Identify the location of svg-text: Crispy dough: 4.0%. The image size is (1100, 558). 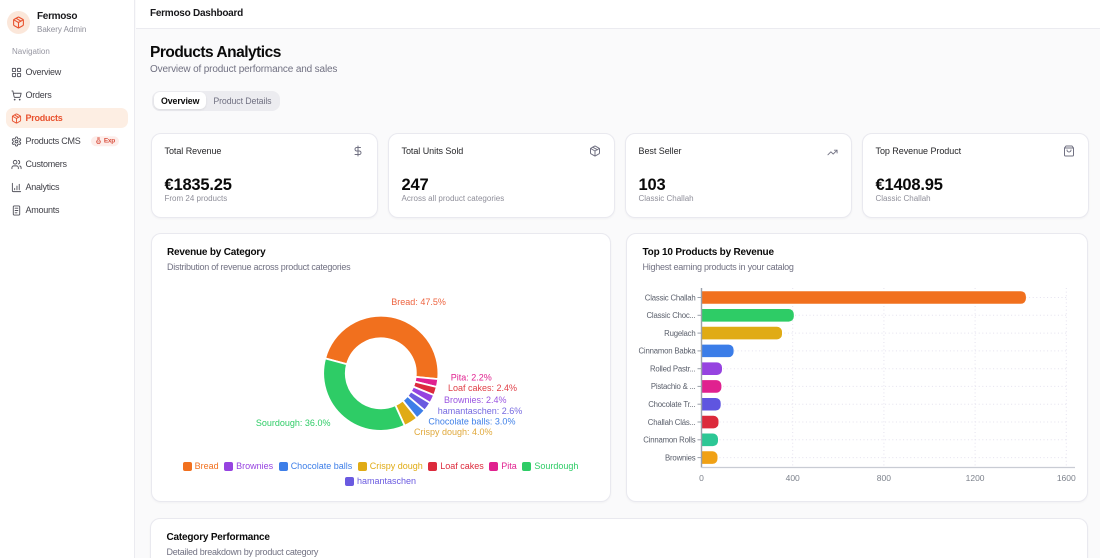
(453, 432).